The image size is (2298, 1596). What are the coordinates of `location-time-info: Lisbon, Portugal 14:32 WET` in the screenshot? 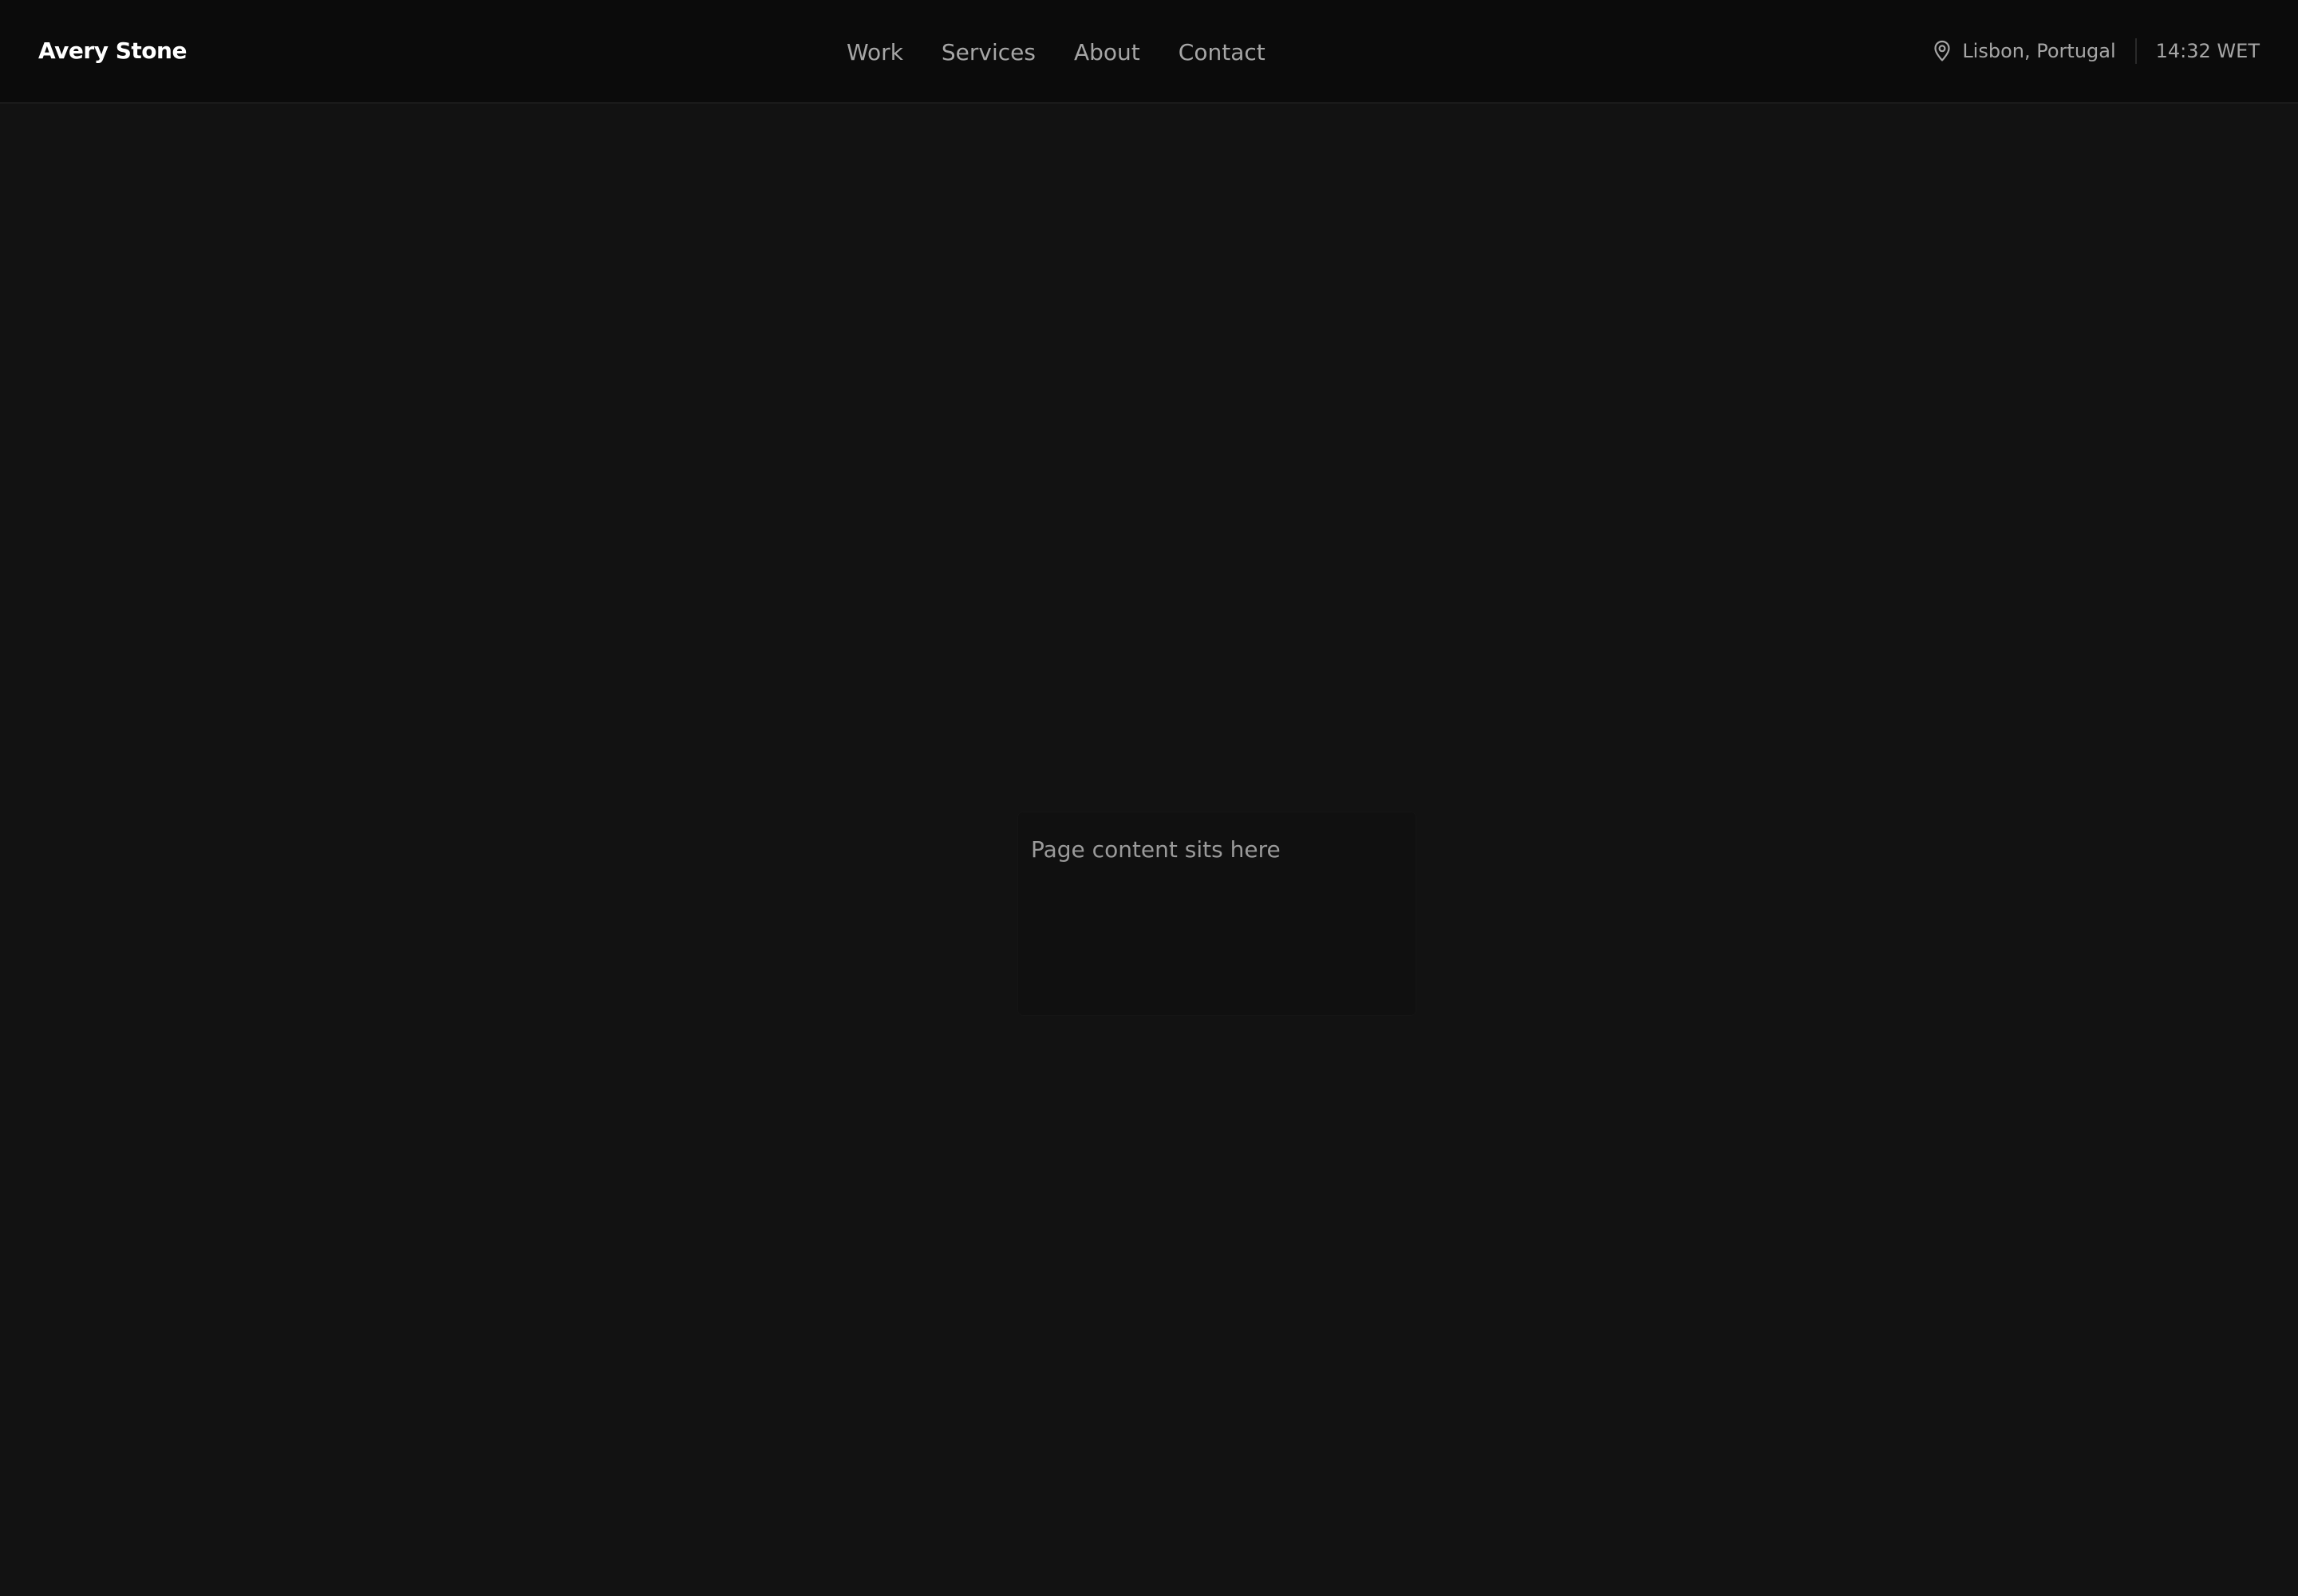 It's located at (2096, 51).